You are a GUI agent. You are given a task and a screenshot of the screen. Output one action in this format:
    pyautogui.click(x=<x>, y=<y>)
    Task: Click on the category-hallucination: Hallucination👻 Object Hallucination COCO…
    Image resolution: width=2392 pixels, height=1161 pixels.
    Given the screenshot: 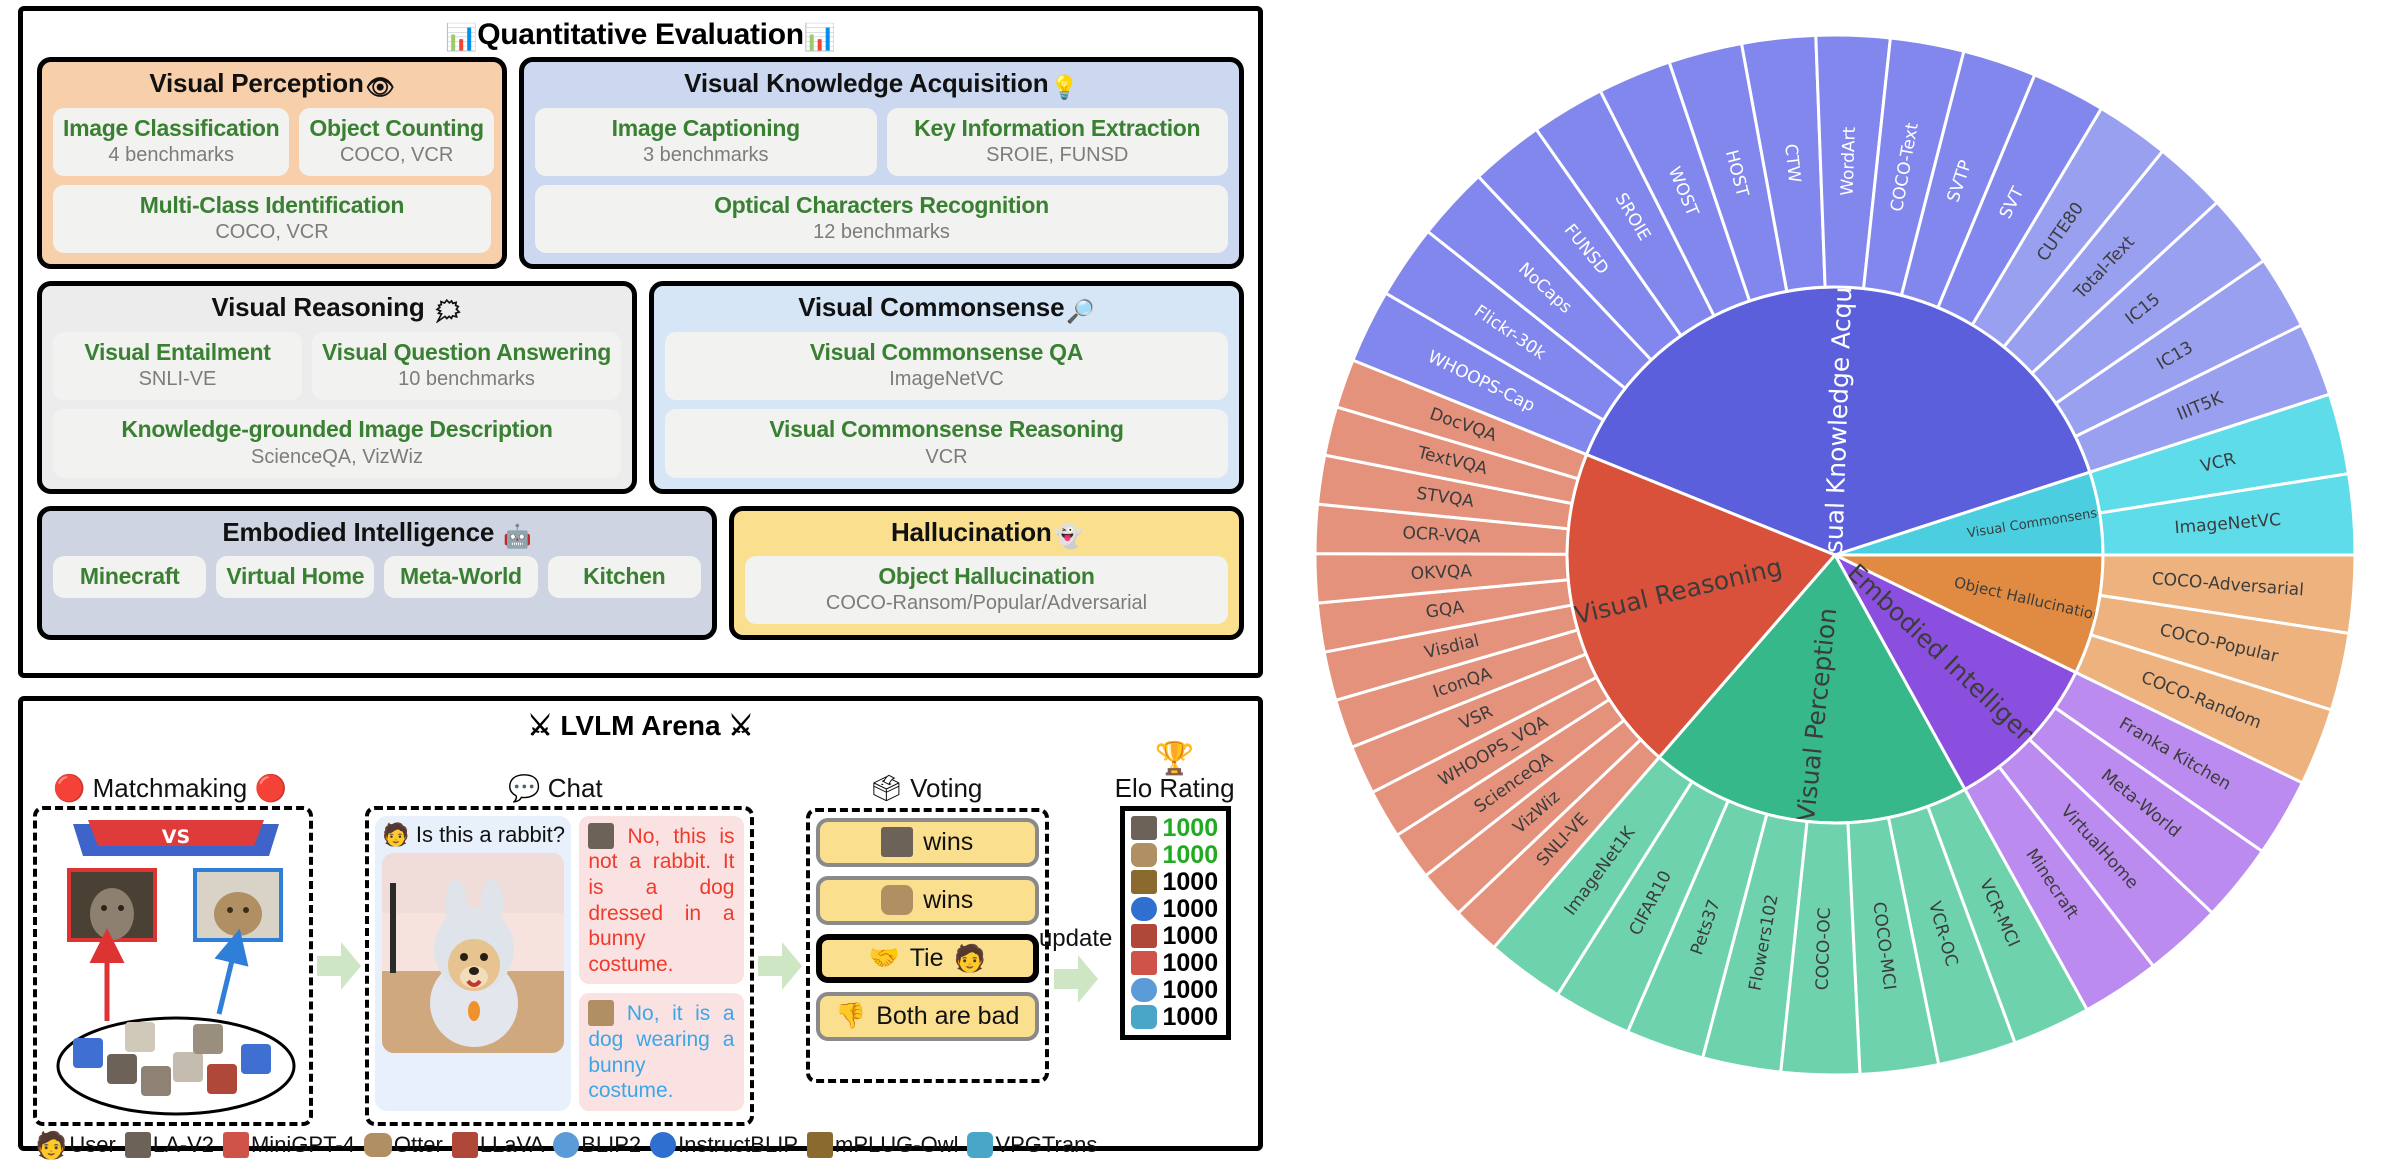 What is the action you would take?
    pyautogui.click(x=986, y=573)
    